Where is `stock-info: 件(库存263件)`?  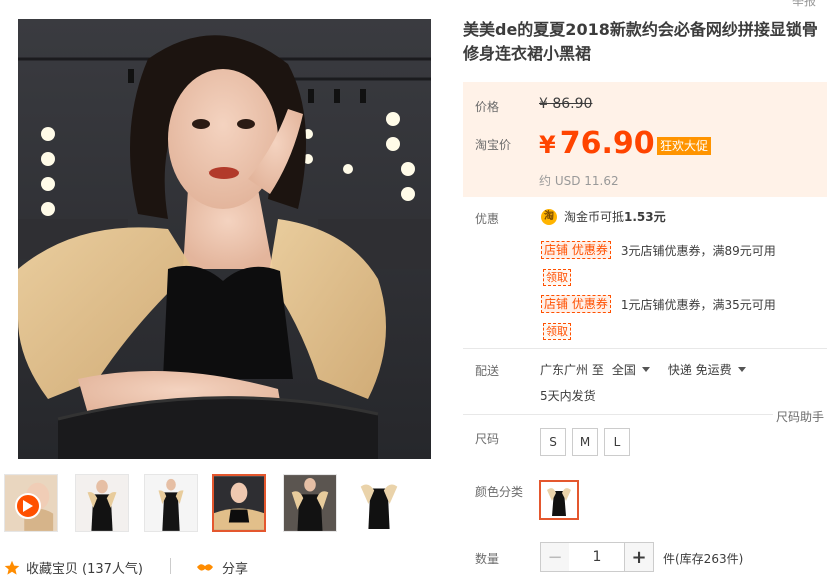
stock-info: 件(库存263件) is located at coordinates (703, 559).